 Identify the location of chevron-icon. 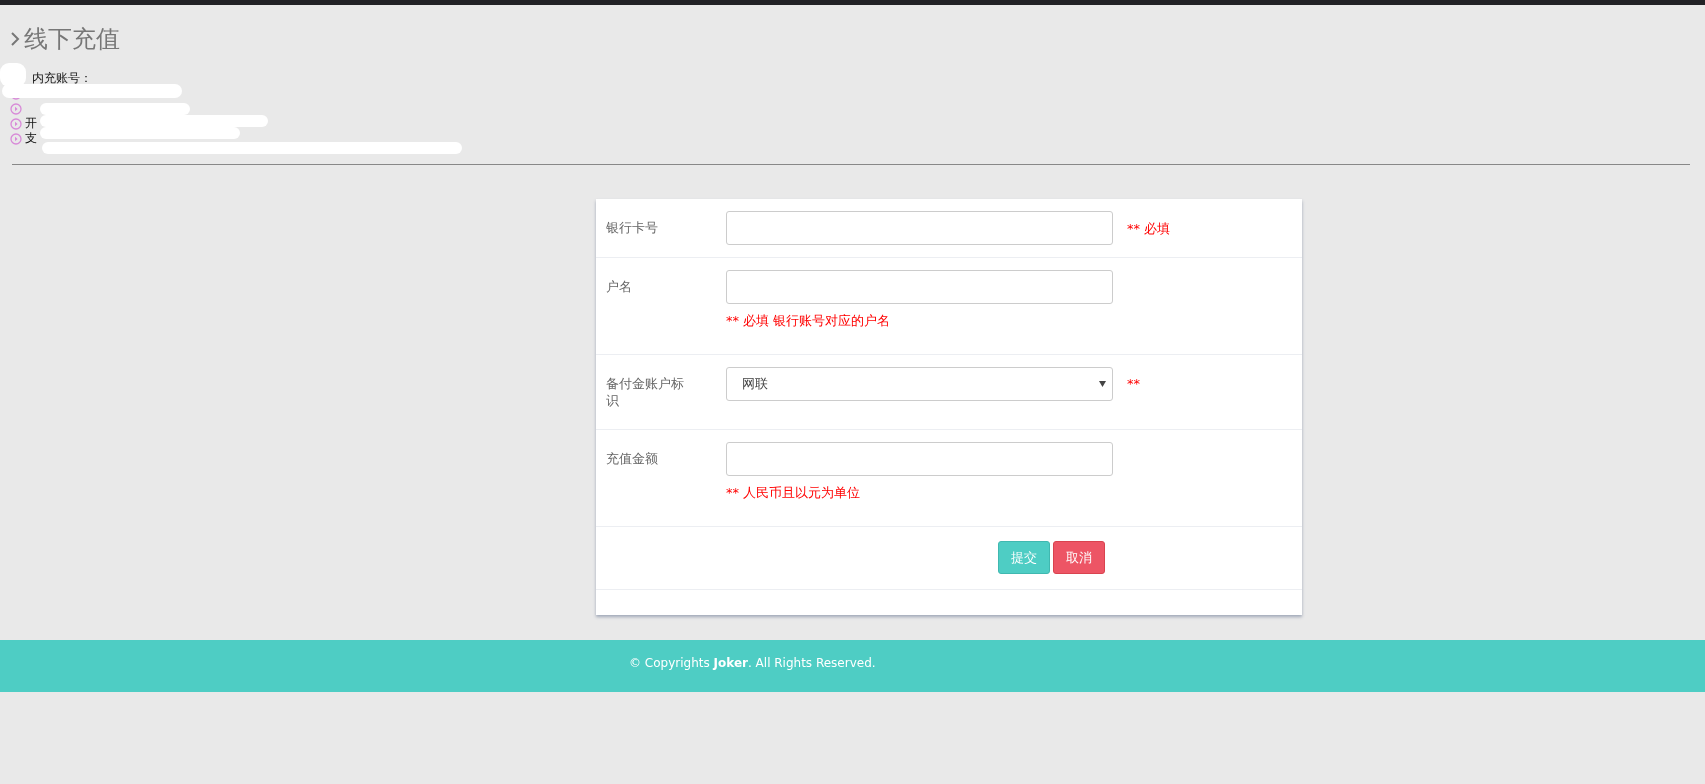
(15, 39).